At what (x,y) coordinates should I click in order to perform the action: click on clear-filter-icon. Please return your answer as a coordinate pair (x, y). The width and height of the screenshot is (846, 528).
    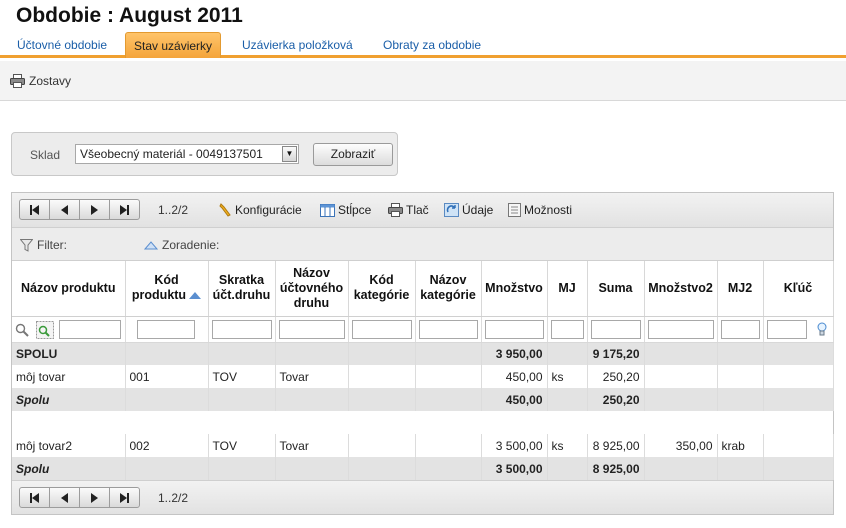
    Looking at the image, I should click on (45, 329).